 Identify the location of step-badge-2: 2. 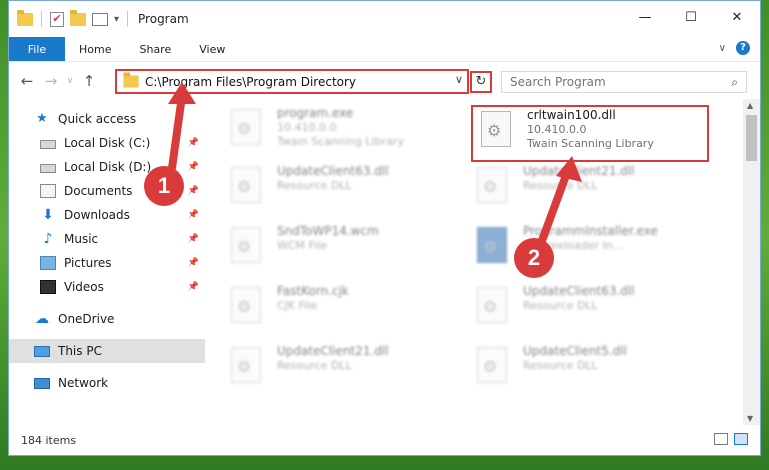
(534, 258).